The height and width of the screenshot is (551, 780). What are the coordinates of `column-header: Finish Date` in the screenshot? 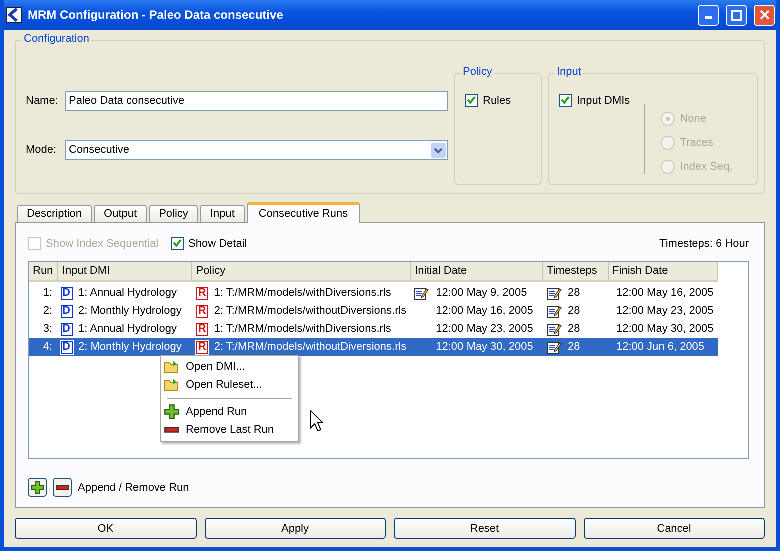 It's located at (663, 271).